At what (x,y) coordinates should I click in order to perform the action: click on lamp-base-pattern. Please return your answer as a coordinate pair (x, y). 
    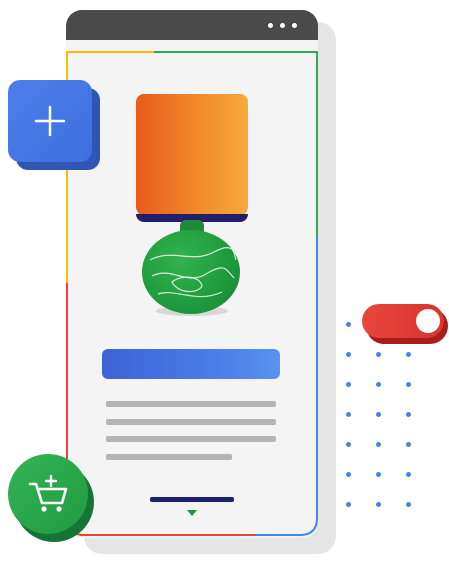
    Looking at the image, I should click on (193, 272).